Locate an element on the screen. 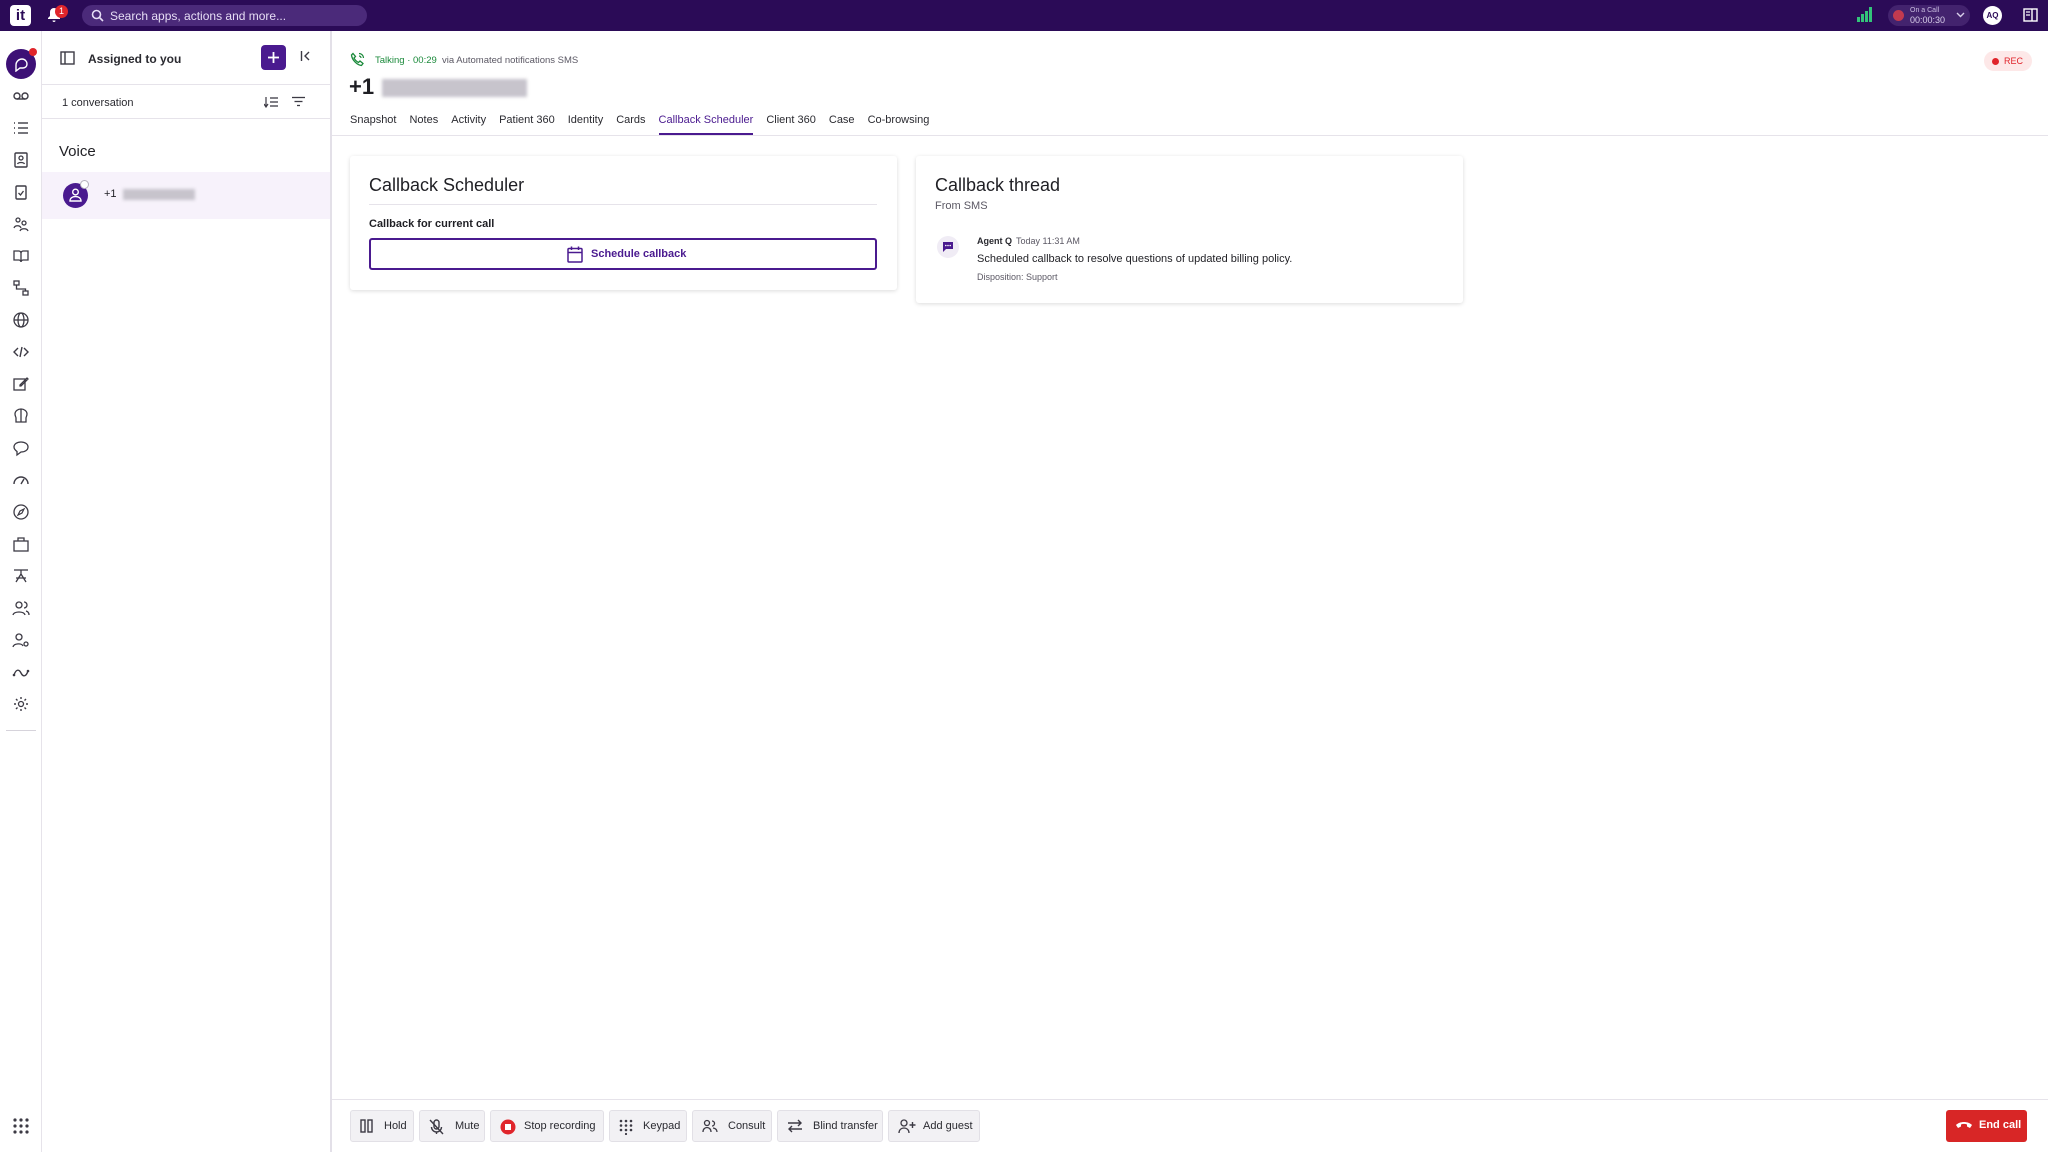 This screenshot has width=2048, height=1152. pause-icon is located at coordinates (366, 1126).